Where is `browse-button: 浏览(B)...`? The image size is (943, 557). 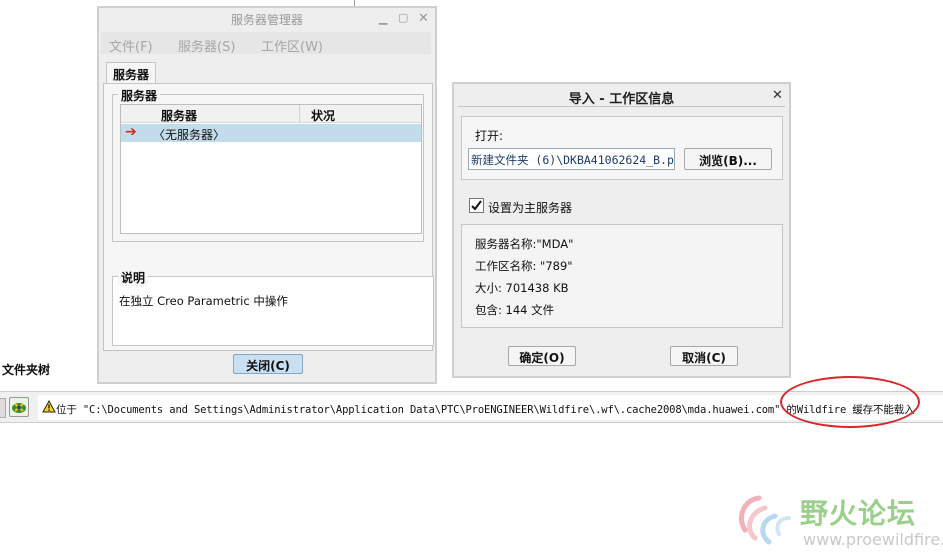
browse-button: 浏览(B)... is located at coordinates (728, 159).